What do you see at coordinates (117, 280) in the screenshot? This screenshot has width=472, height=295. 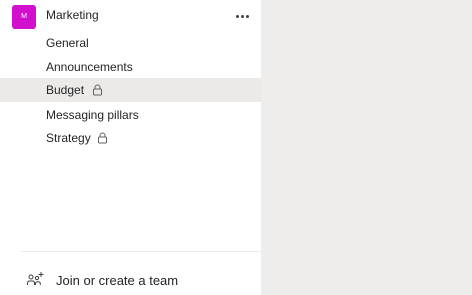 I see `join-team-label: Join or create a team` at bounding box center [117, 280].